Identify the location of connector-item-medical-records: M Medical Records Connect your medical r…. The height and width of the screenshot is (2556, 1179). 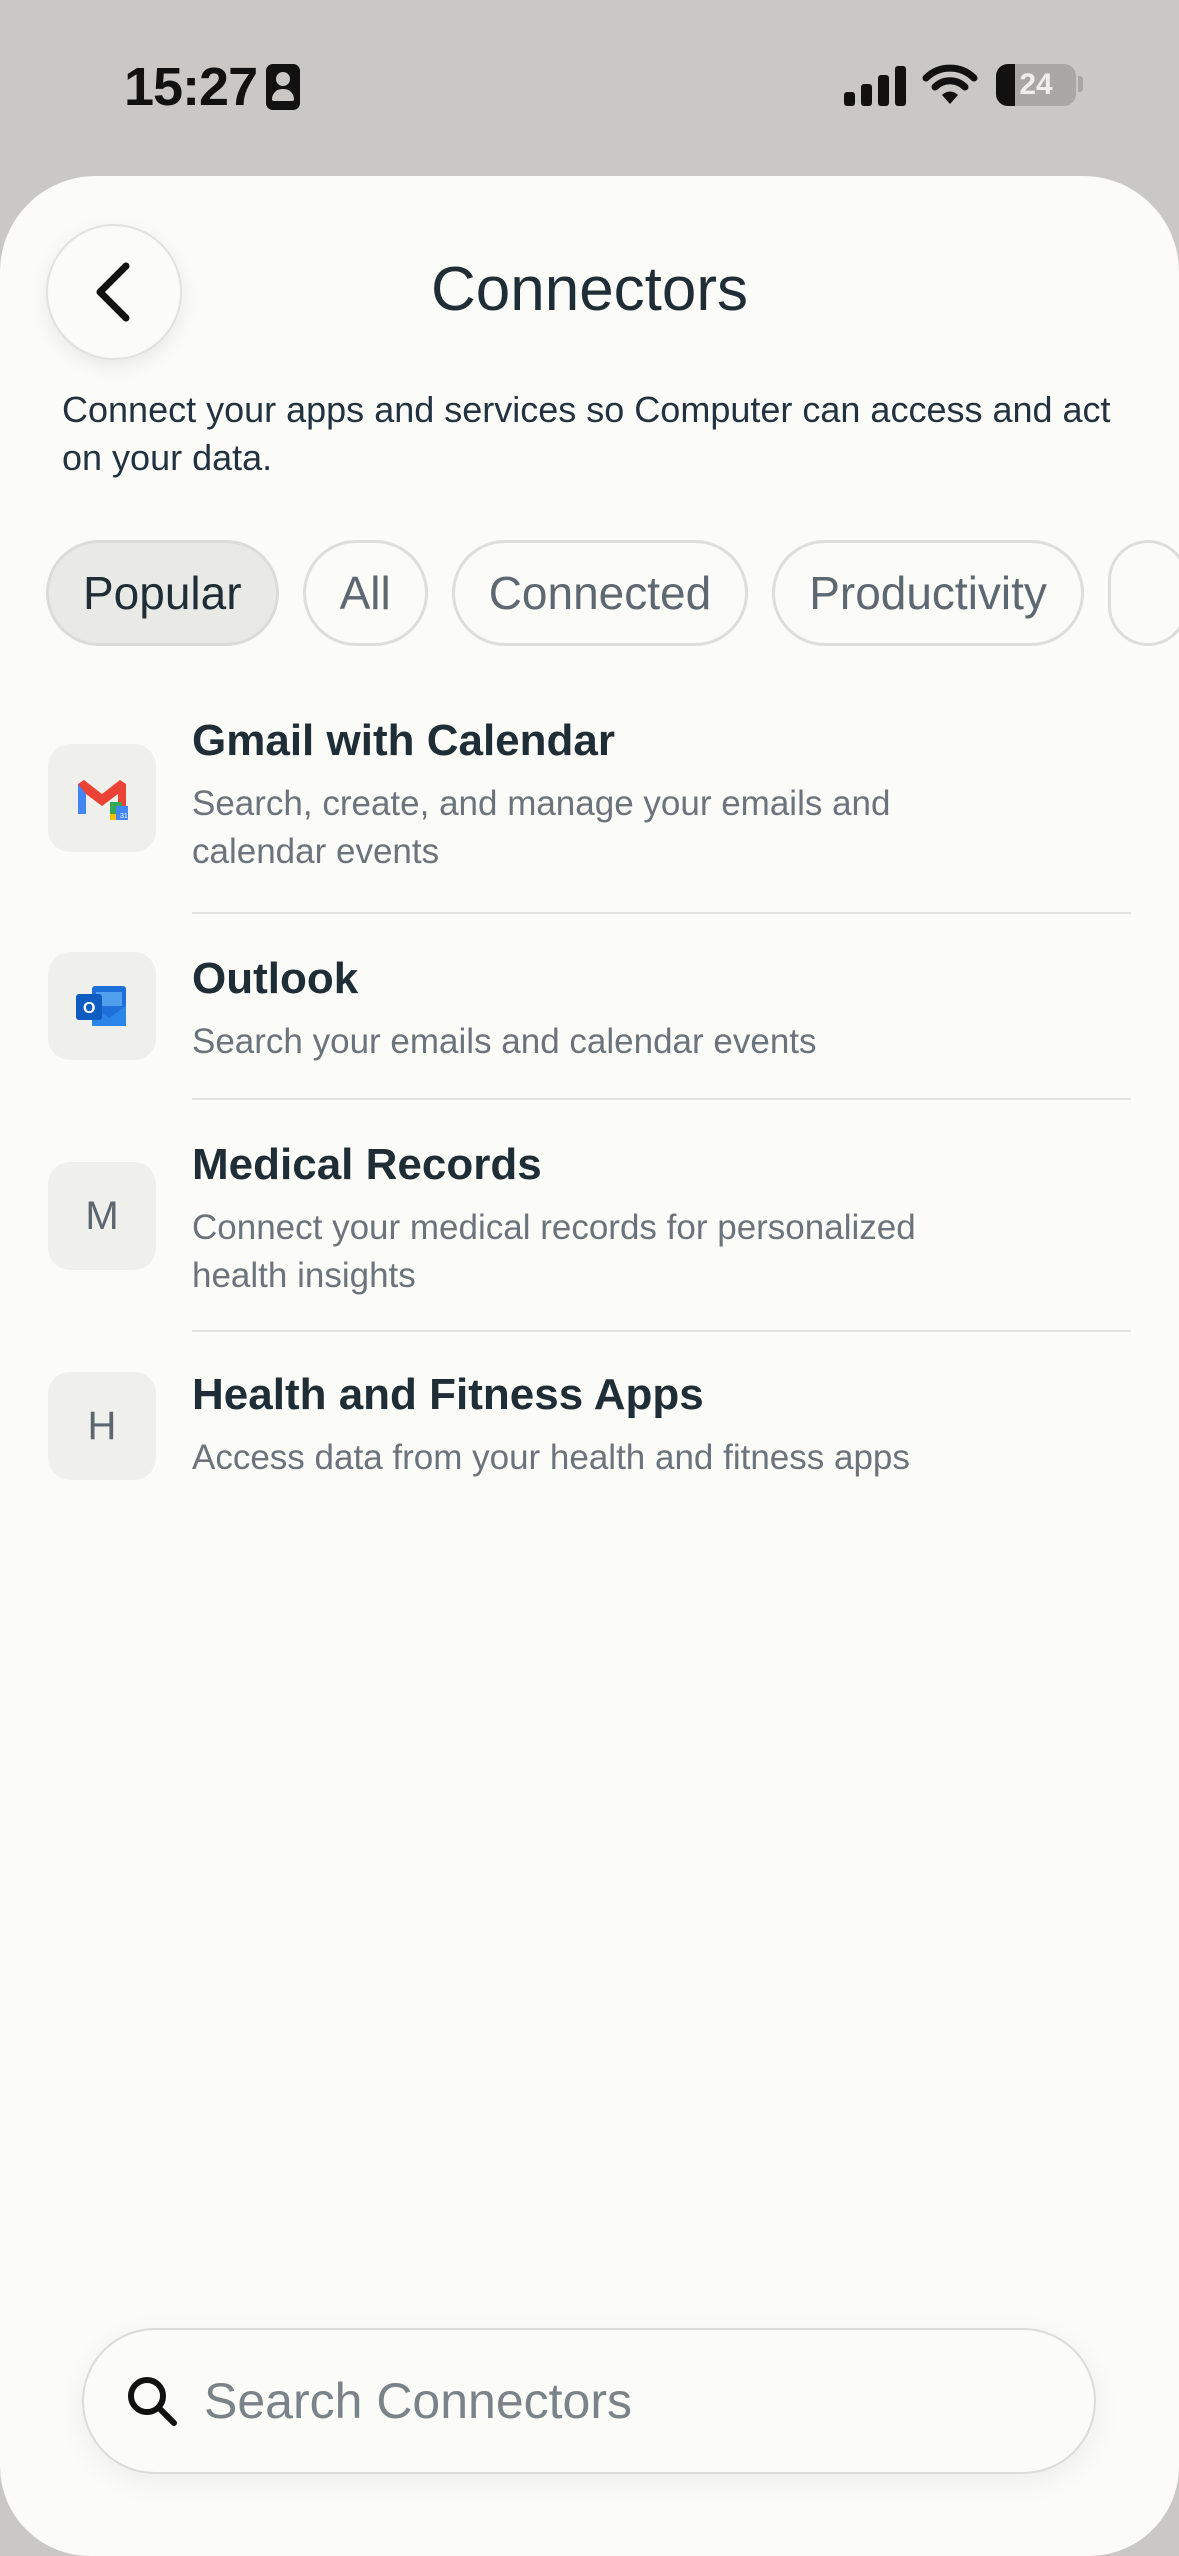
(589, 1224).